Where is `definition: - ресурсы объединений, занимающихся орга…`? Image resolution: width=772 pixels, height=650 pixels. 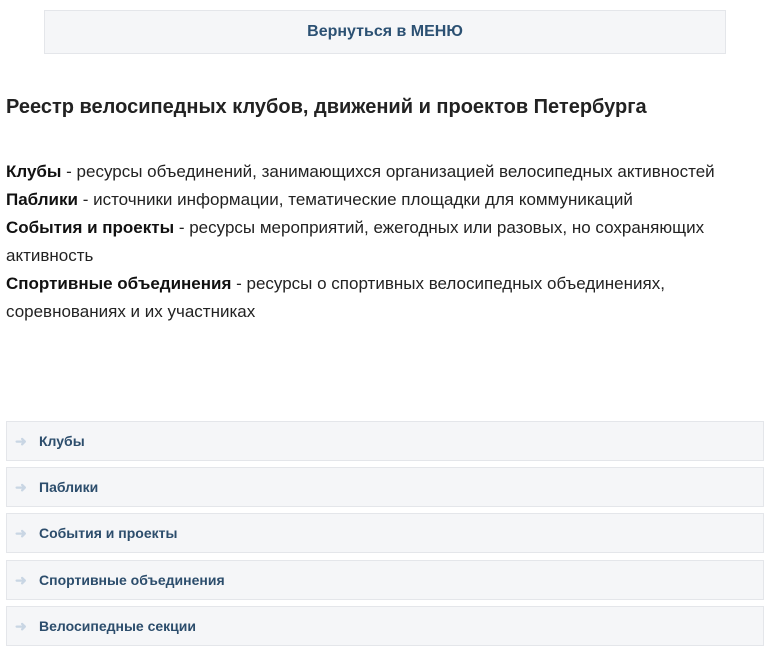 definition: - ресурсы объединений, занимающихся орга… is located at coordinates (388, 171).